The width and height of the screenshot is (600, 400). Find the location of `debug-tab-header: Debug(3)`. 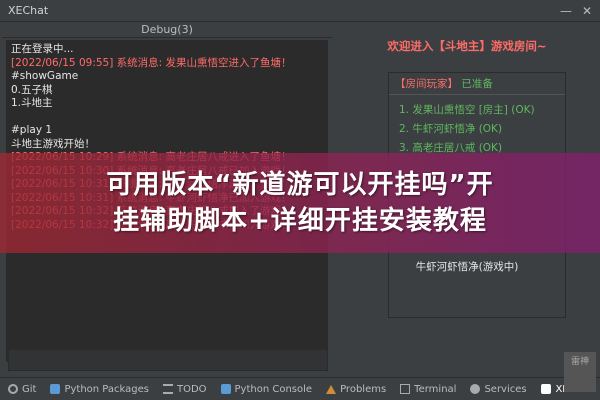

debug-tab-header: Debug(3) is located at coordinates (167, 30).